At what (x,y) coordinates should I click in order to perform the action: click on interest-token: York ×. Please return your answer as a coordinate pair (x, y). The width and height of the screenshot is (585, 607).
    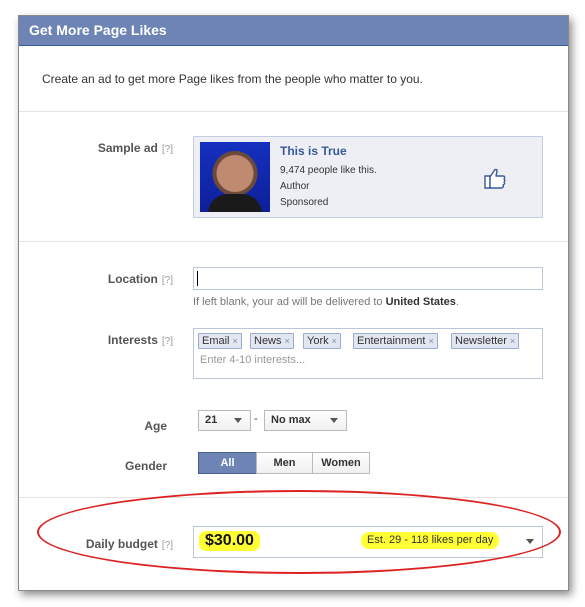
    Looking at the image, I should click on (322, 341).